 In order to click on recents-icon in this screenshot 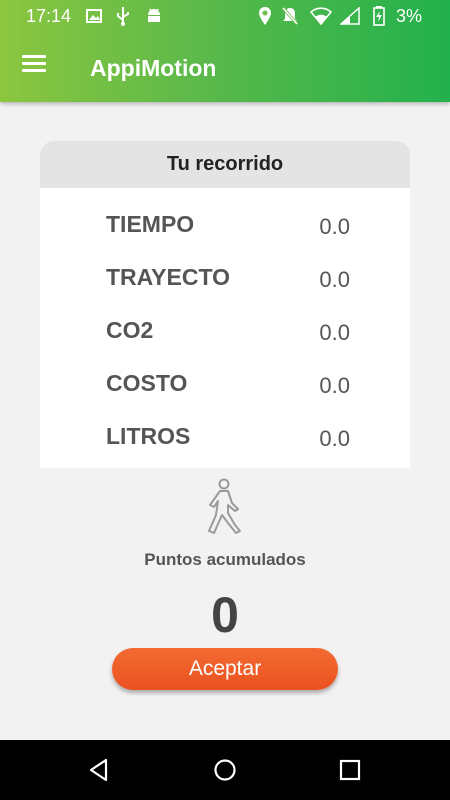, I will do `click(350, 770)`.